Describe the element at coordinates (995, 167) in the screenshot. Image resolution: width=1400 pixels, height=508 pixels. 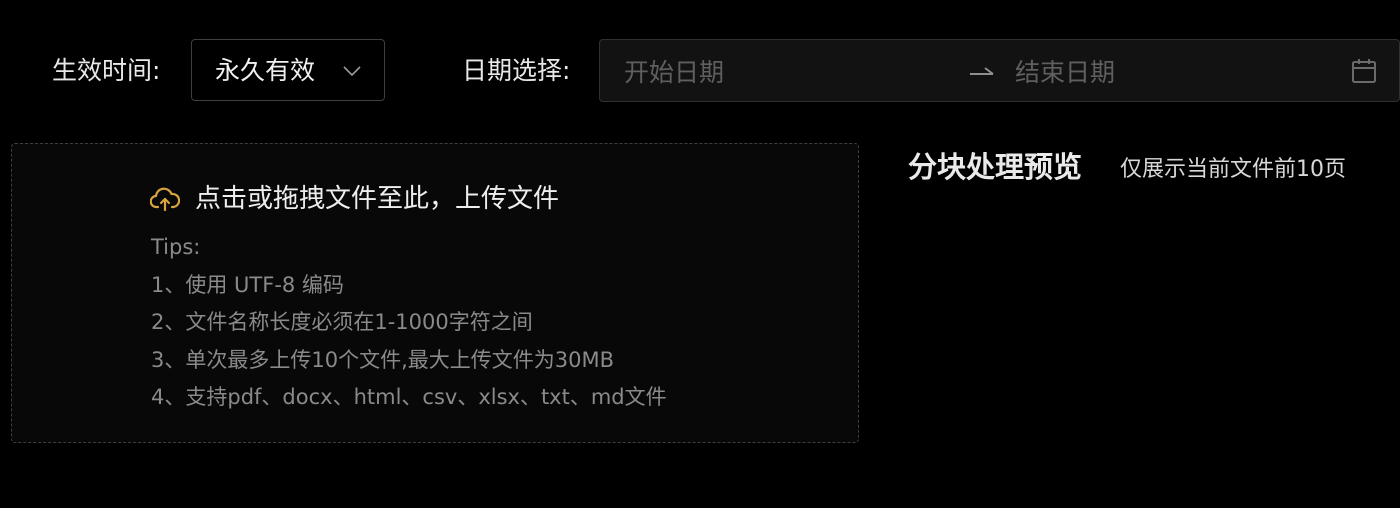
I see `preview-title: 分块处理预览` at that location.